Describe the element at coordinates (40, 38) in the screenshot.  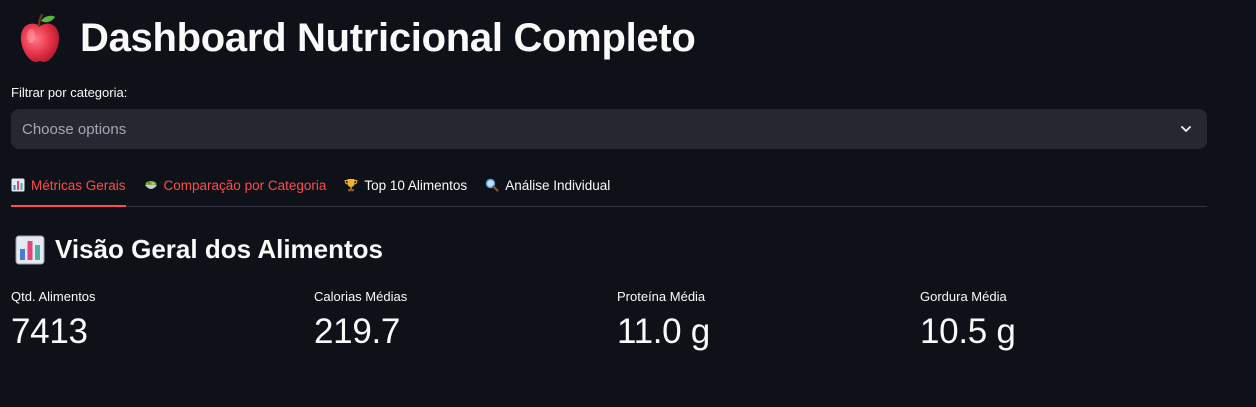
I see `red-apple-icon` at that location.